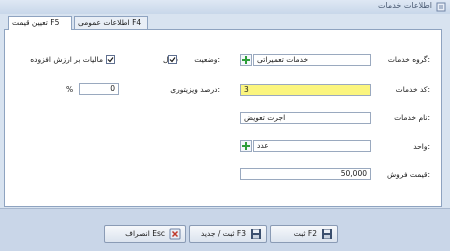 This screenshot has width=450, height=251. I want to click on service-code-field: 3, so click(305, 90).